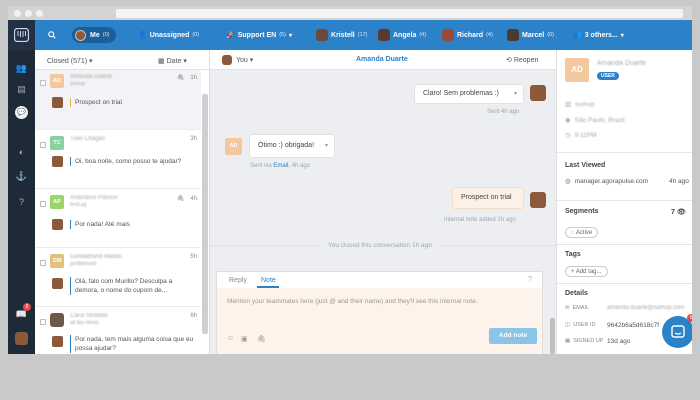 This screenshot has height=400, width=700. Describe the element at coordinates (286, 145) in the screenshot. I see `message-text: Ótimo :) obrigada!` at that location.